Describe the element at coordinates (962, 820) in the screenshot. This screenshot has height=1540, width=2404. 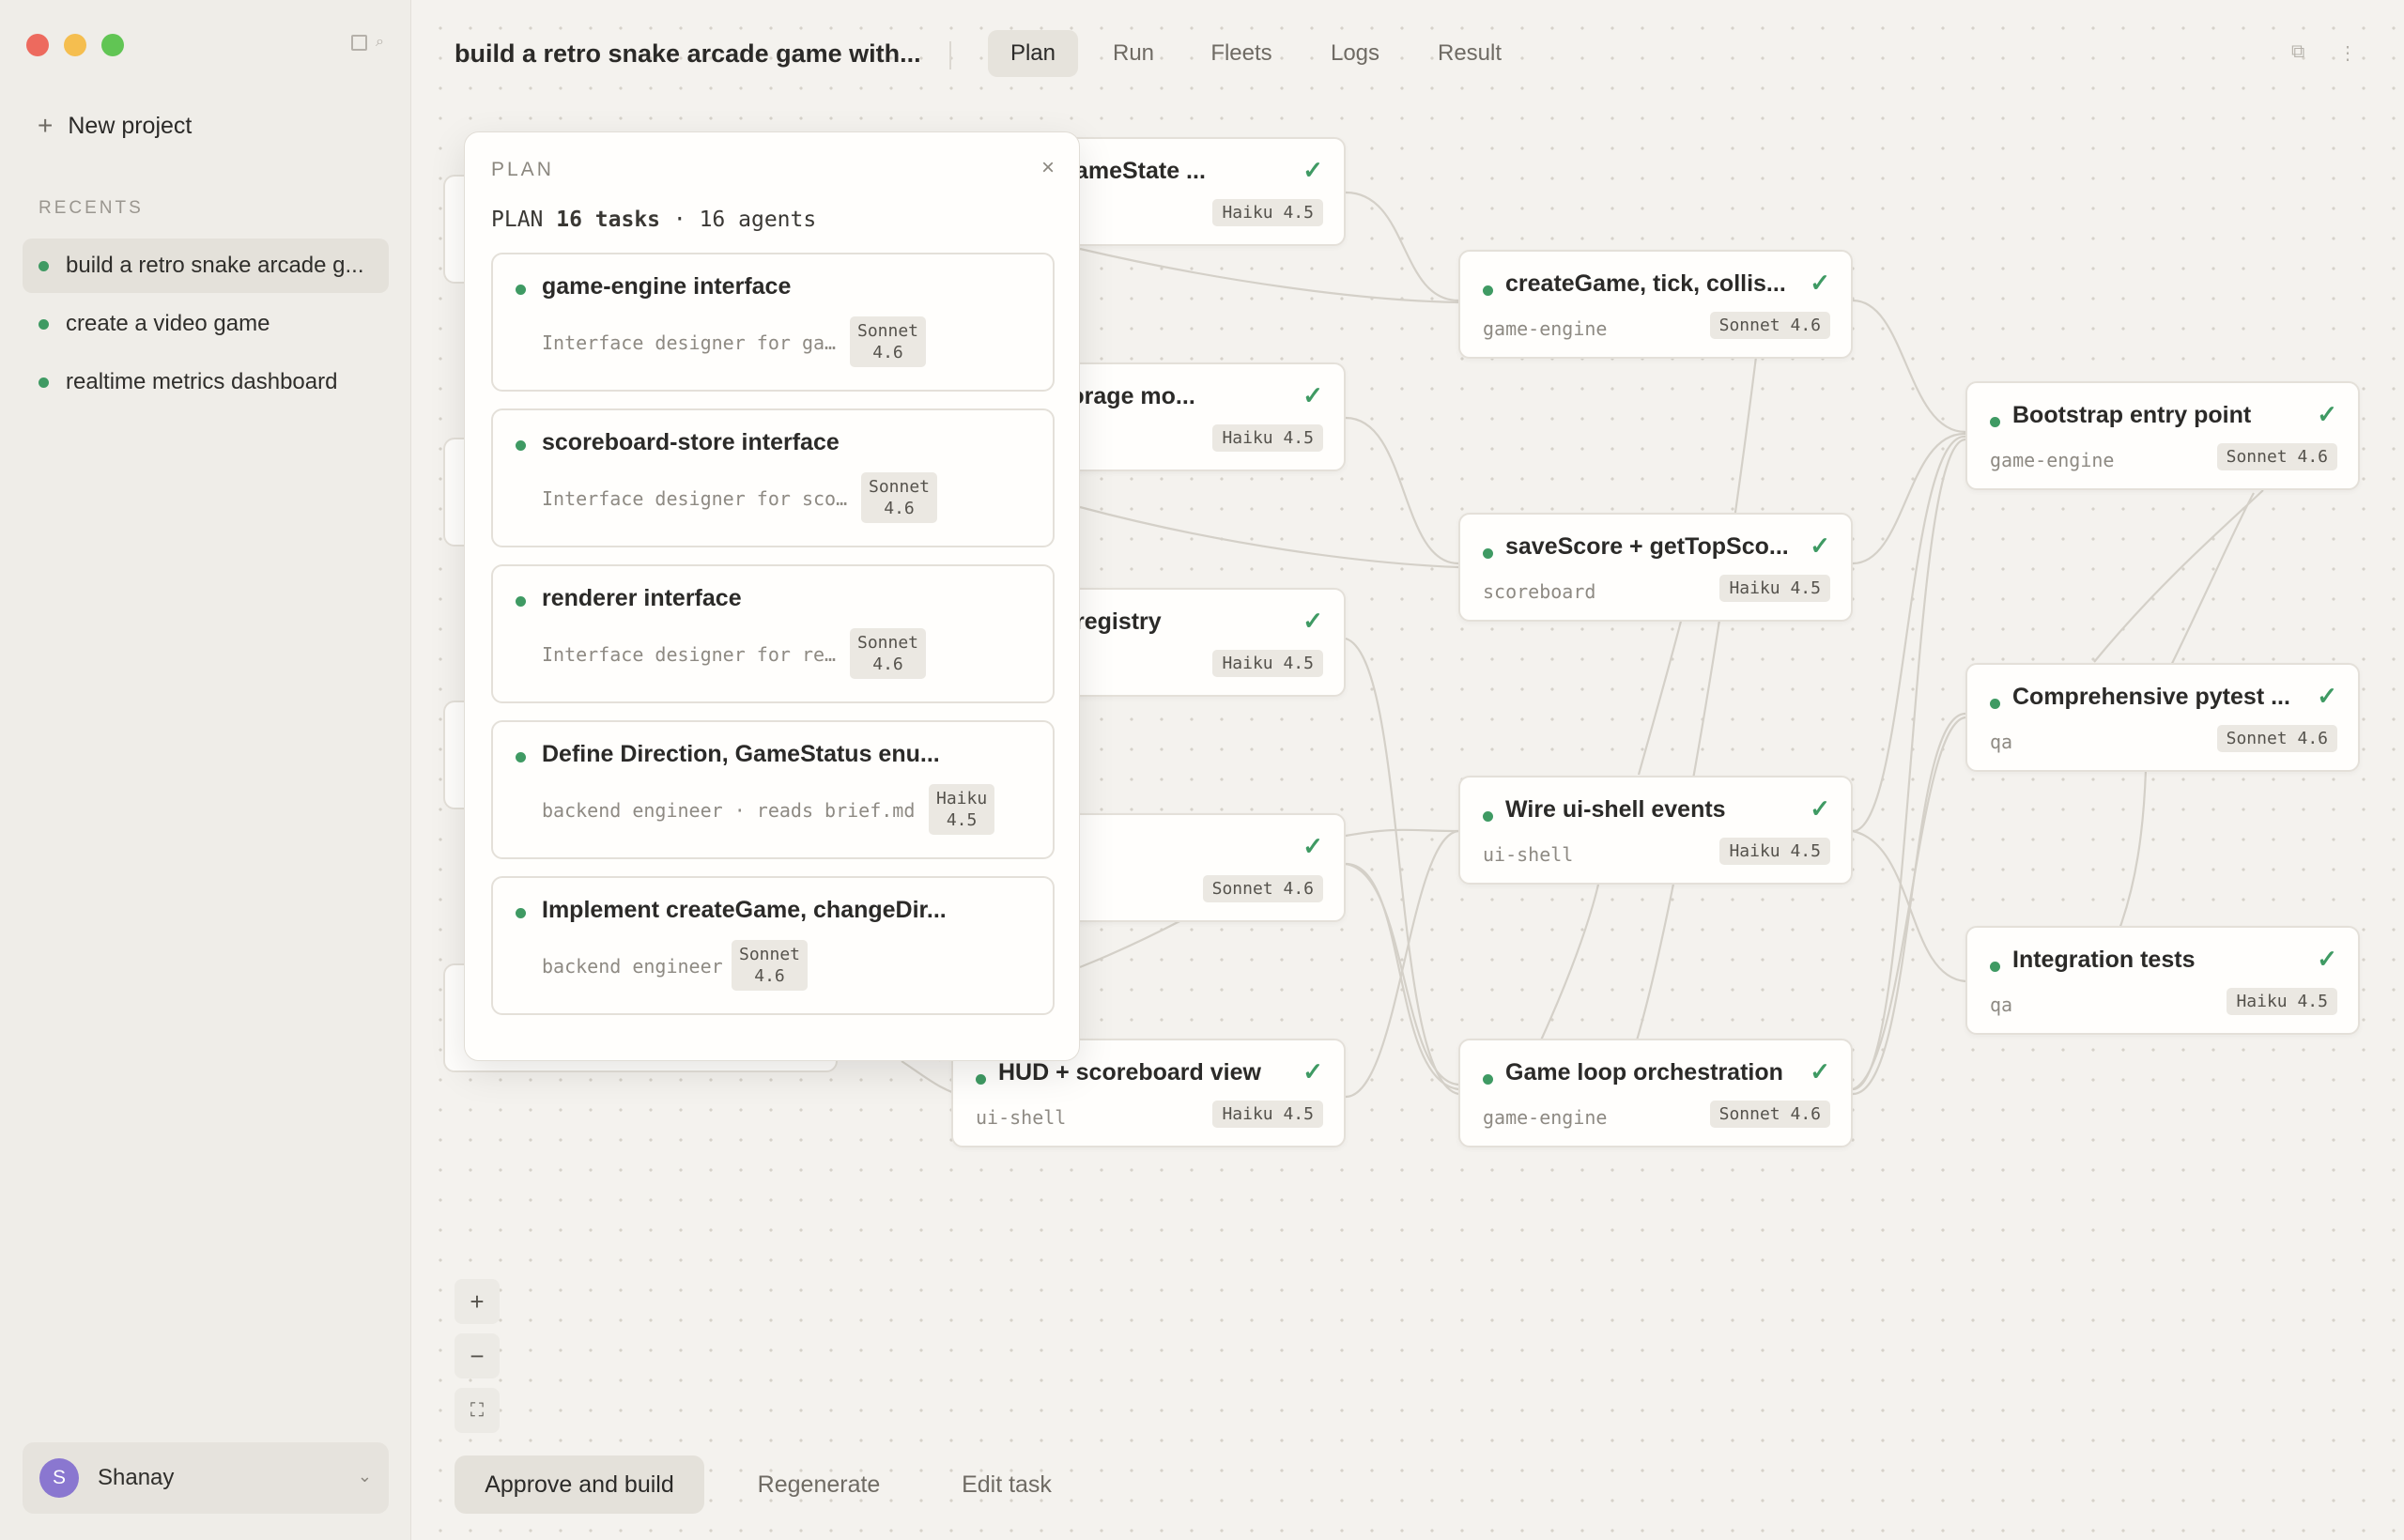
I see `badge-line: 4.5` at that location.